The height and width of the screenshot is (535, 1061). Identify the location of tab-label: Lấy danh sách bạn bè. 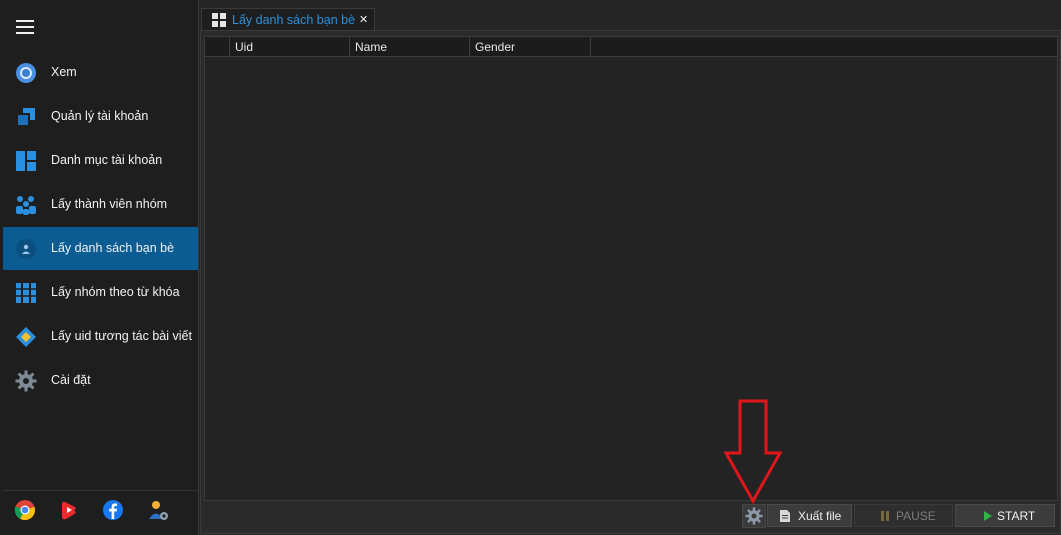
(294, 20).